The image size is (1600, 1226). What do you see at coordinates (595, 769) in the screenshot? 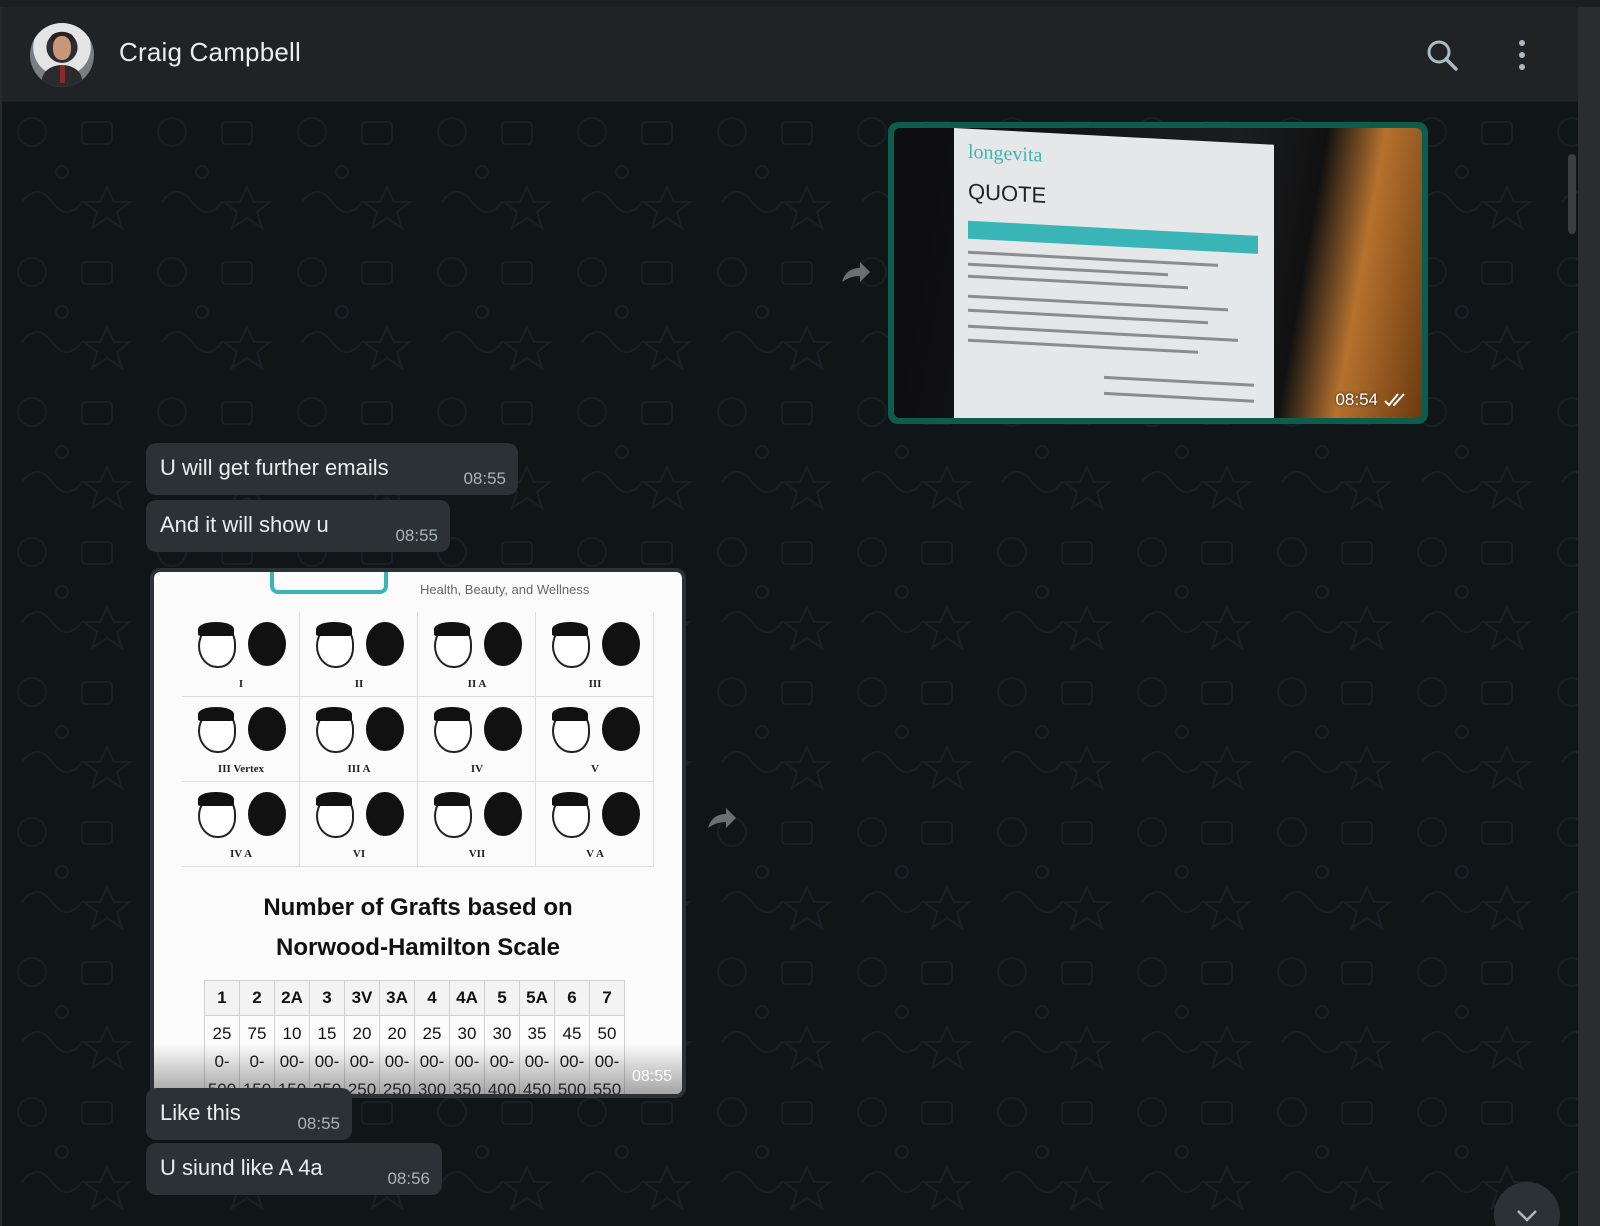
I see `norwood-label: V` at bounding box center [595, 769].